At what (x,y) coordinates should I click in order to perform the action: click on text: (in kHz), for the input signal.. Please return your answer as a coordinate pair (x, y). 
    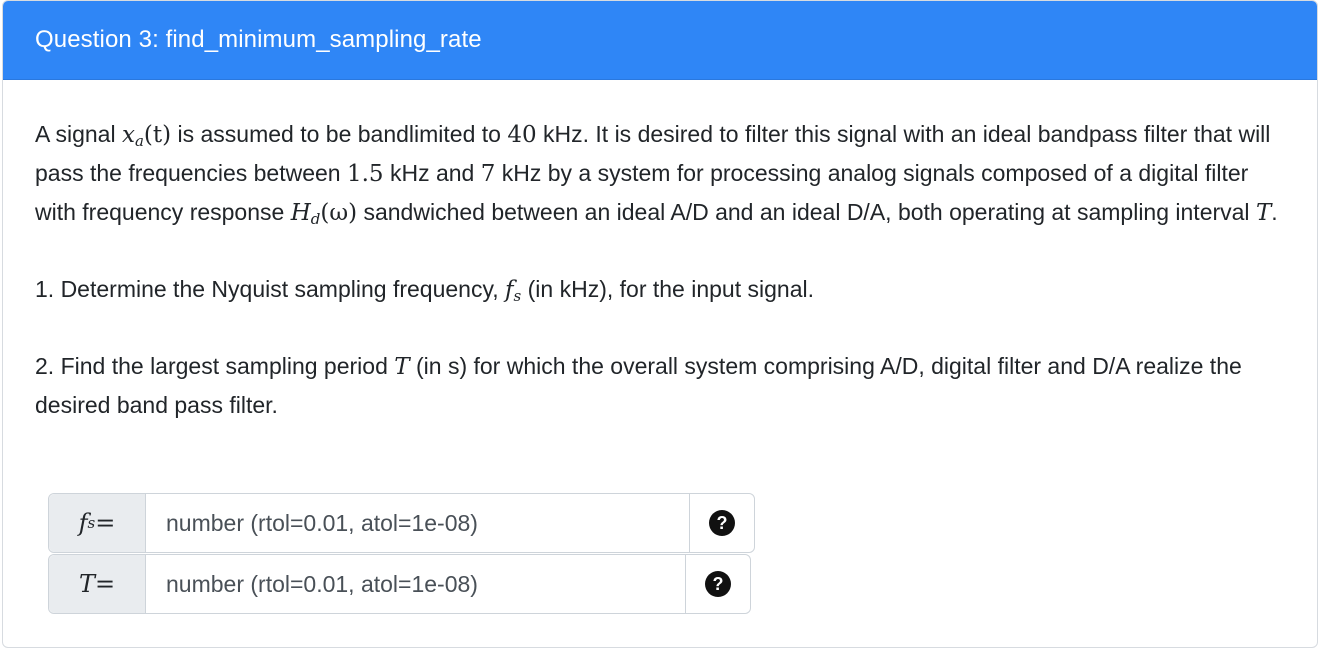
    Looking at the image, I should click on (667, 289).